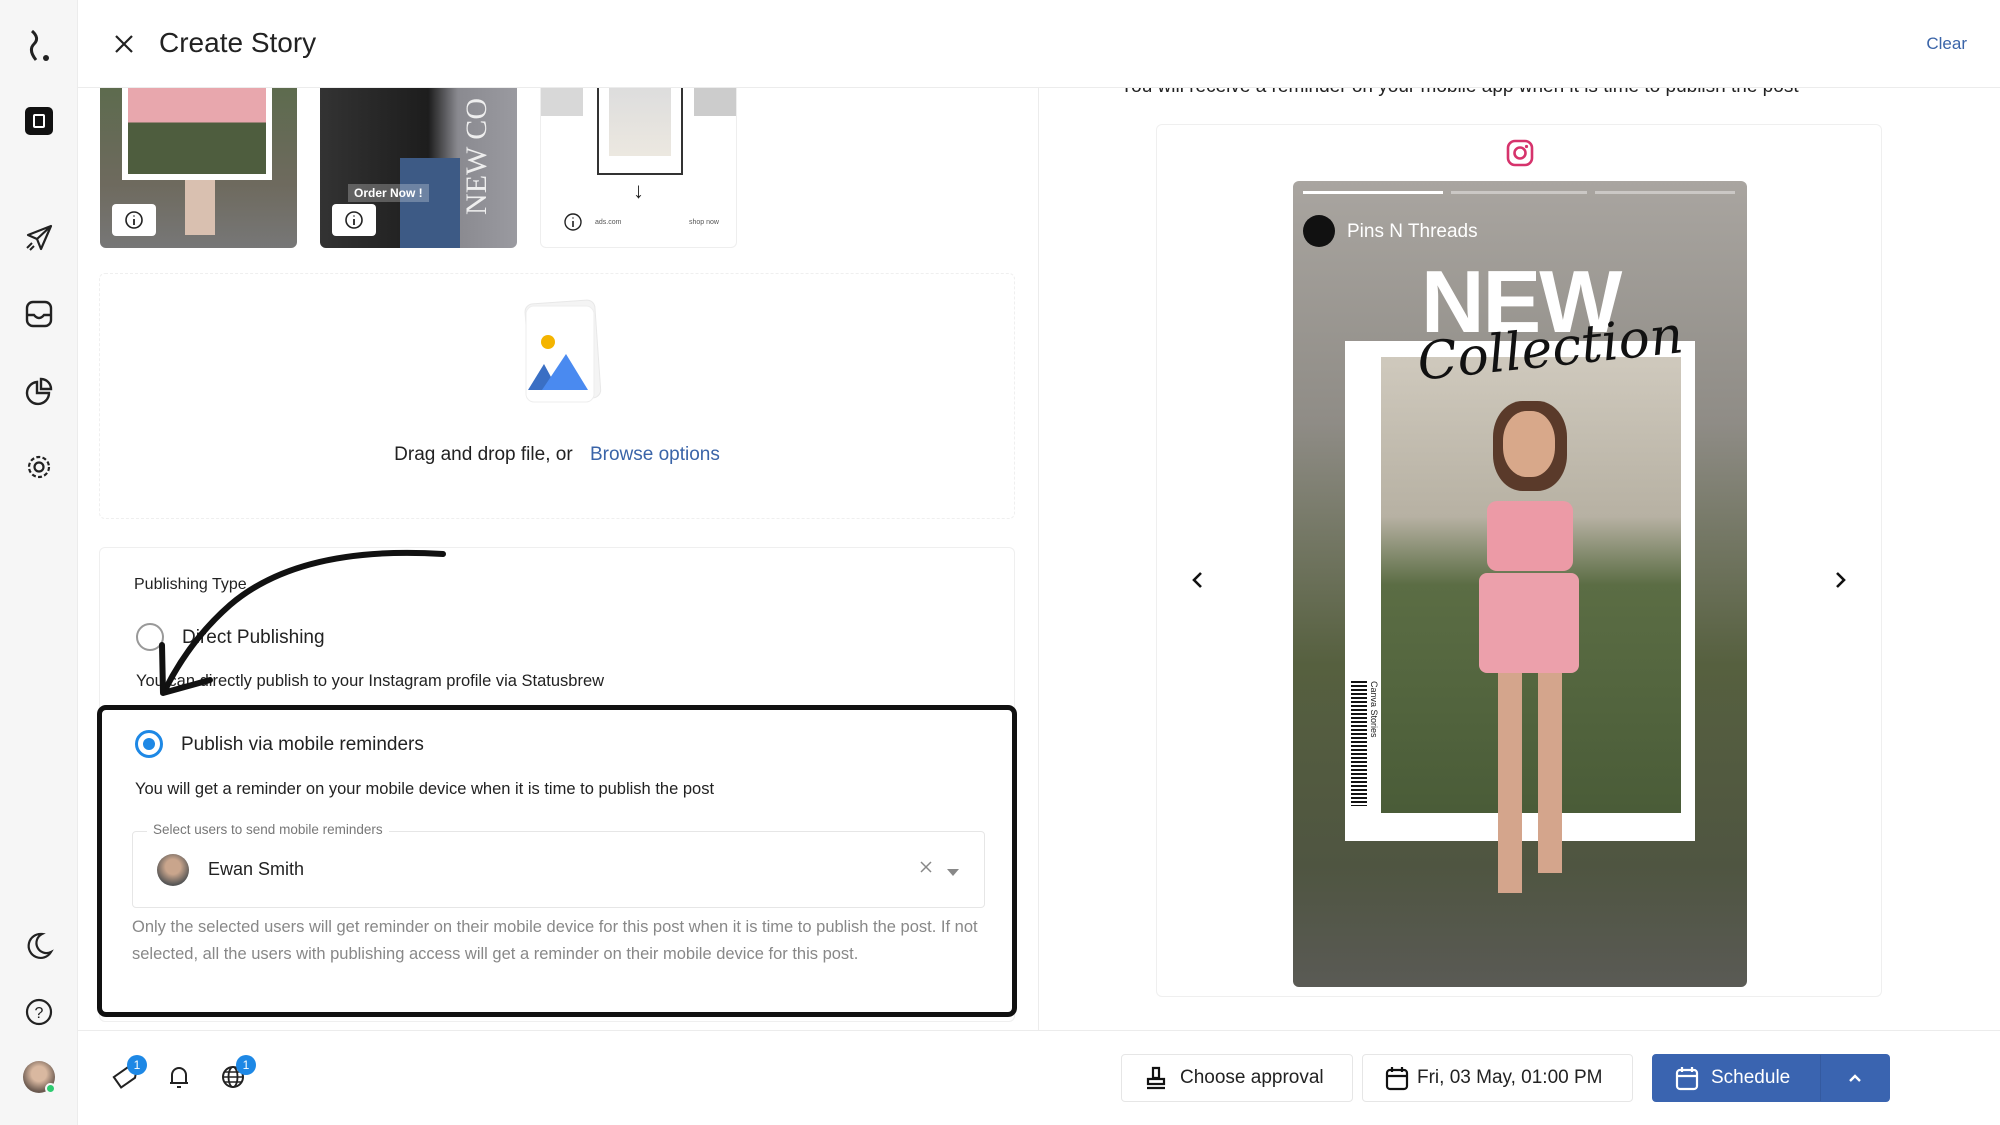 The width and height of the screenshot is (2000, 1125). Describe the element at coordinates (926, 869) in the screenshot. I see `clear-selection-icon` at that location.